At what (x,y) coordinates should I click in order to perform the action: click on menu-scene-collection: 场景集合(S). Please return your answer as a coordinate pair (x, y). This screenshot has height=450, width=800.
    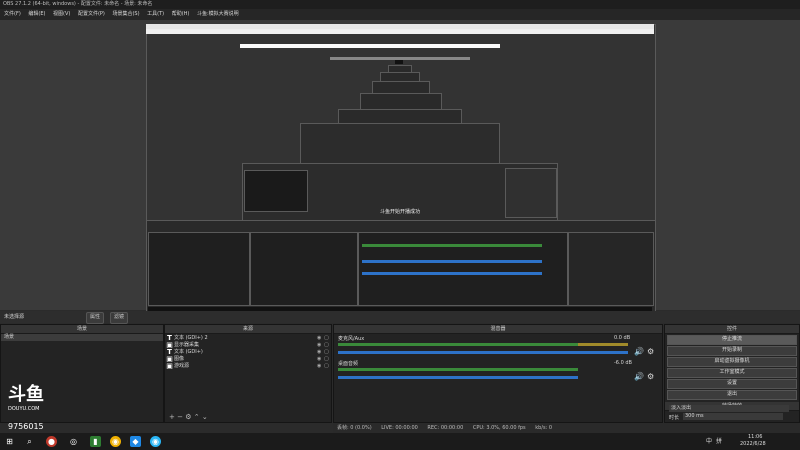
    Looking at the image, I should click on (125, 14).